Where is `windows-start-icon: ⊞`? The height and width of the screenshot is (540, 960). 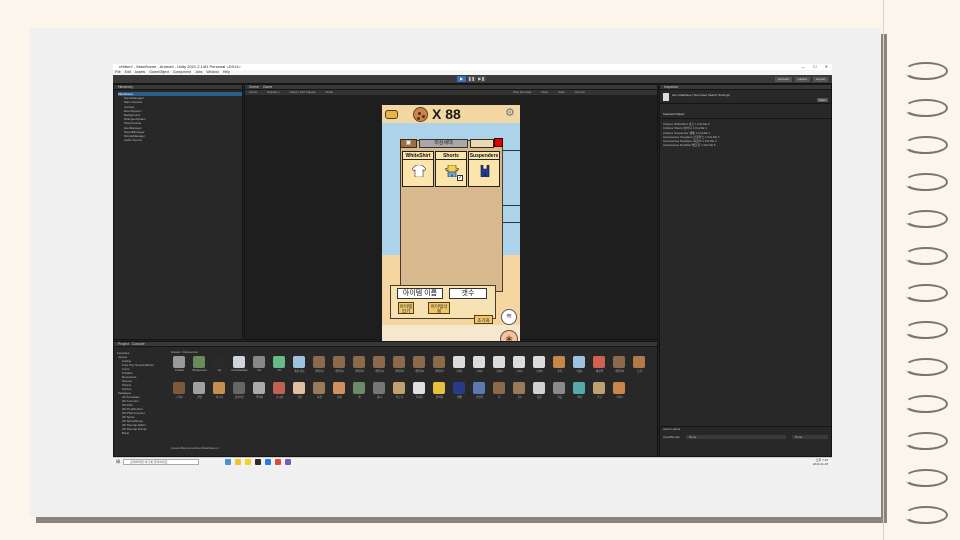 windows-start-icon: ⊞ is located at coordinates (118, 462).